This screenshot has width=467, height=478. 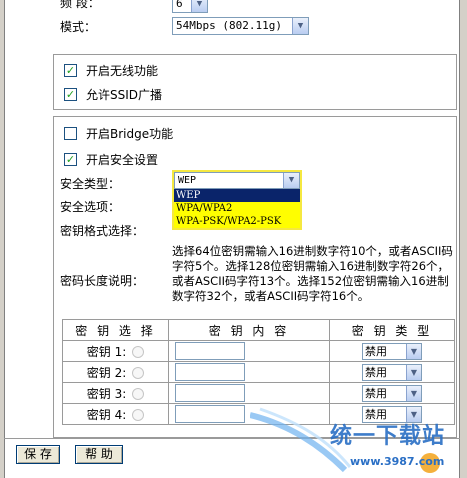 What do you see at coordinates (70, 94) in the screenshot?
I see `ssid-broadcast-checkbox: ✓` at bounding box center [70, 94].